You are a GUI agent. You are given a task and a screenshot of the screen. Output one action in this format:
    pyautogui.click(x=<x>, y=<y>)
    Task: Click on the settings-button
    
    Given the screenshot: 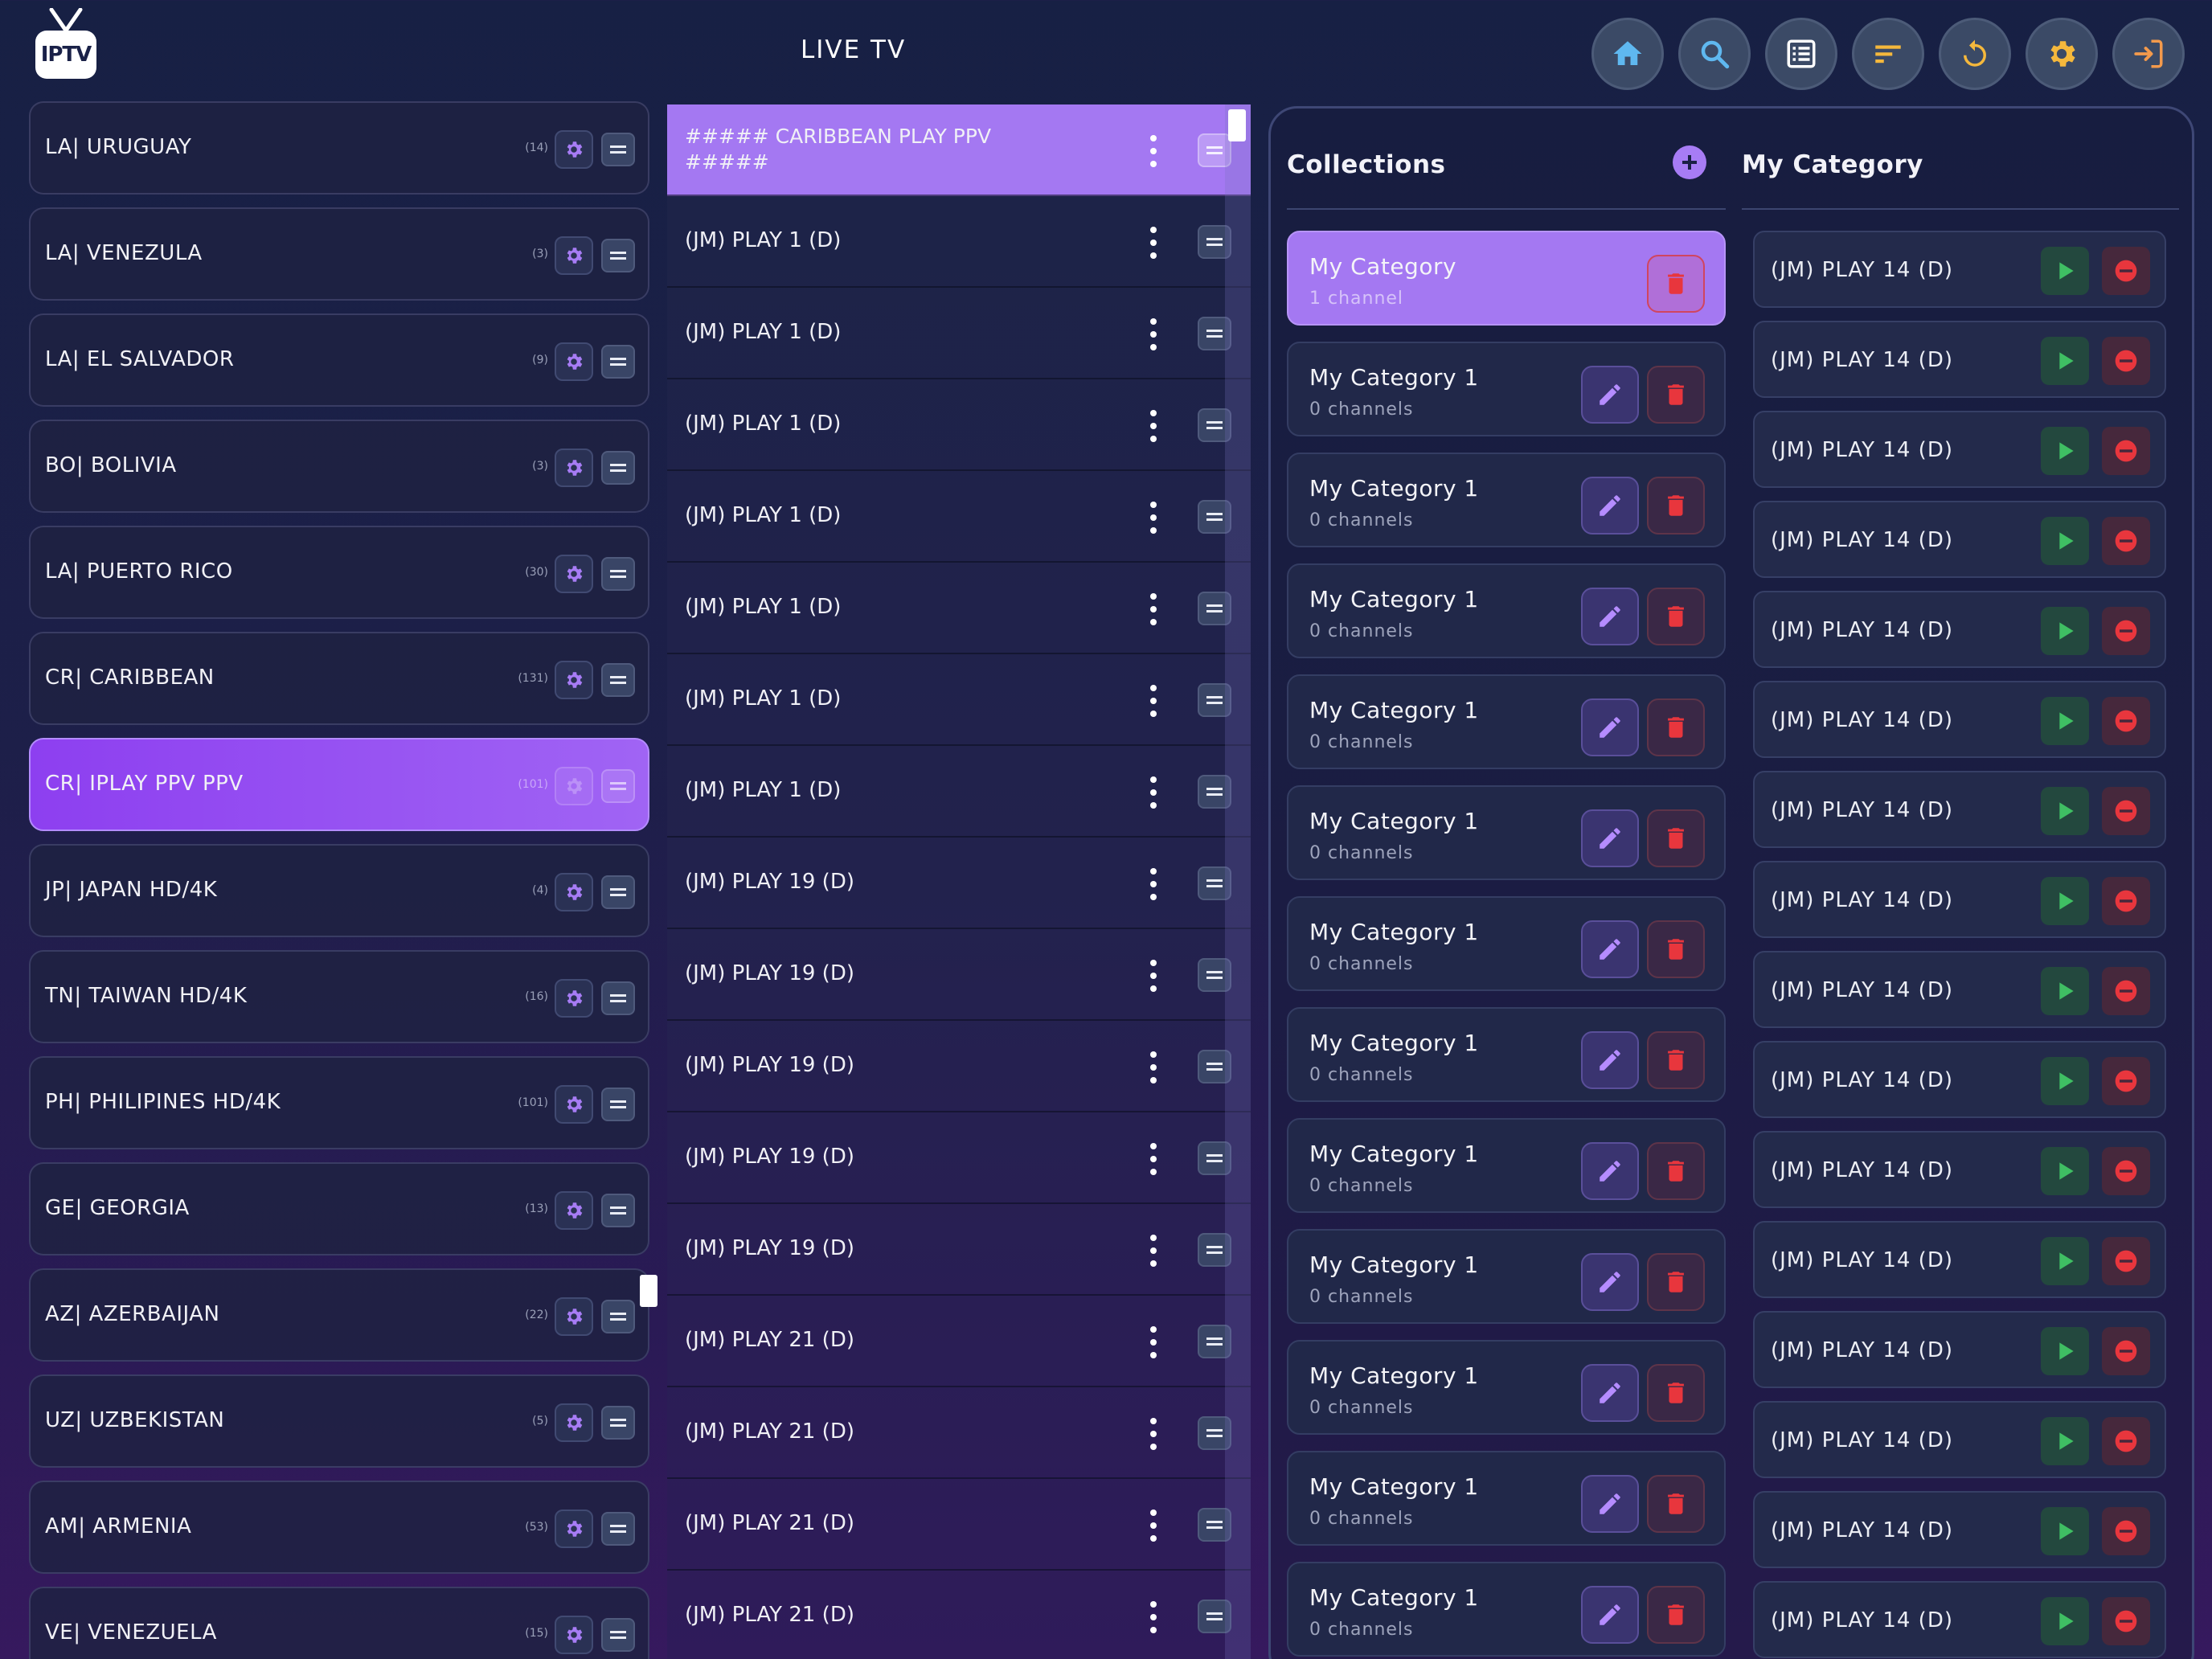 What is the action you would take?
    pyautogui.click(x=2062, y=54)
    